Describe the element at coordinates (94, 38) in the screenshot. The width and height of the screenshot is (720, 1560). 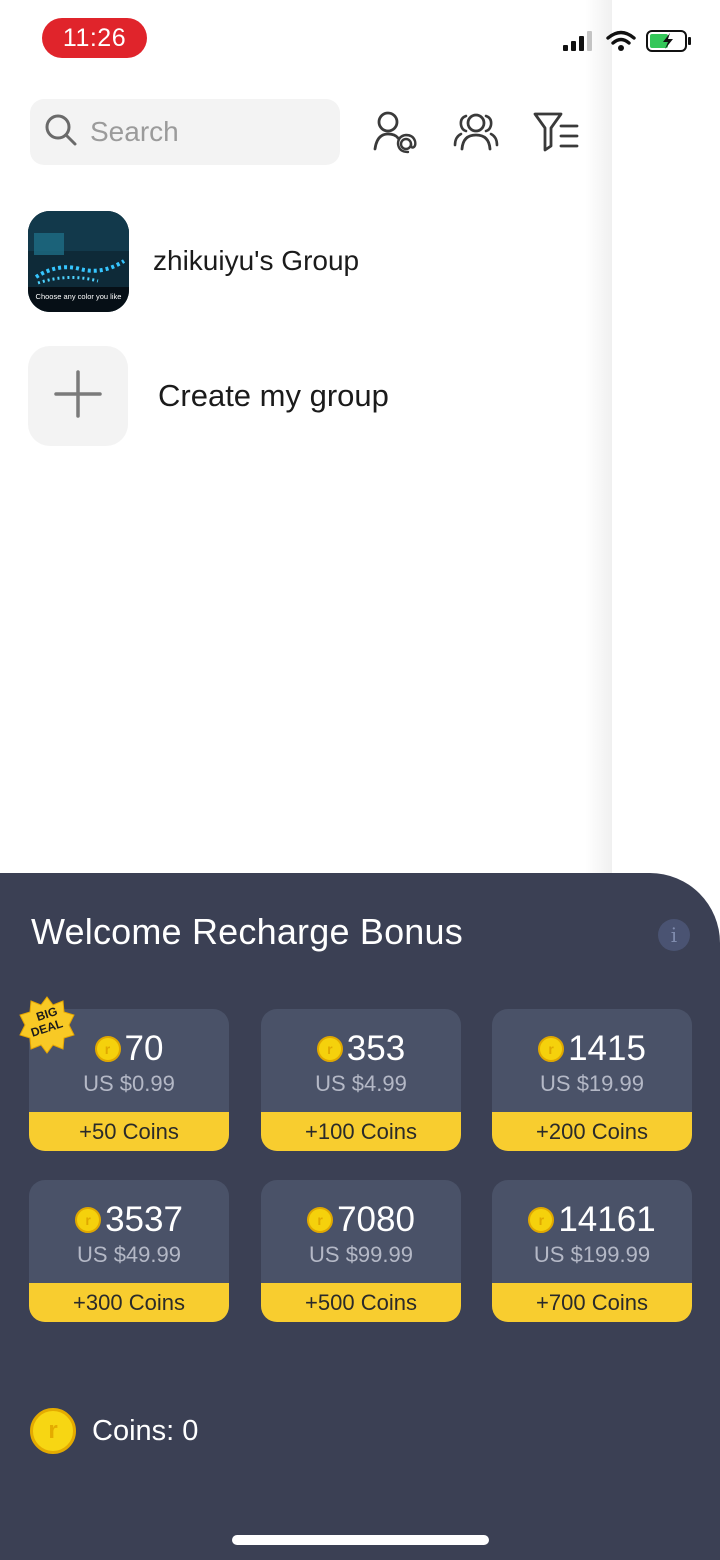
I see `status-time: 11:26` at that location.